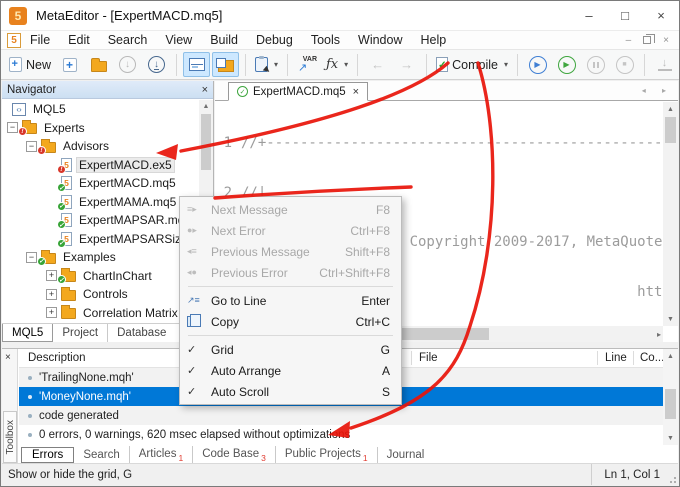 The width and height of the screenshot is (680, 487). What do you see at coordinates (290, 300) in the screenshot?
I see `menu-item-go-to-line: ↗≡ Go to Line Enter` at bounding box center [290, 300].